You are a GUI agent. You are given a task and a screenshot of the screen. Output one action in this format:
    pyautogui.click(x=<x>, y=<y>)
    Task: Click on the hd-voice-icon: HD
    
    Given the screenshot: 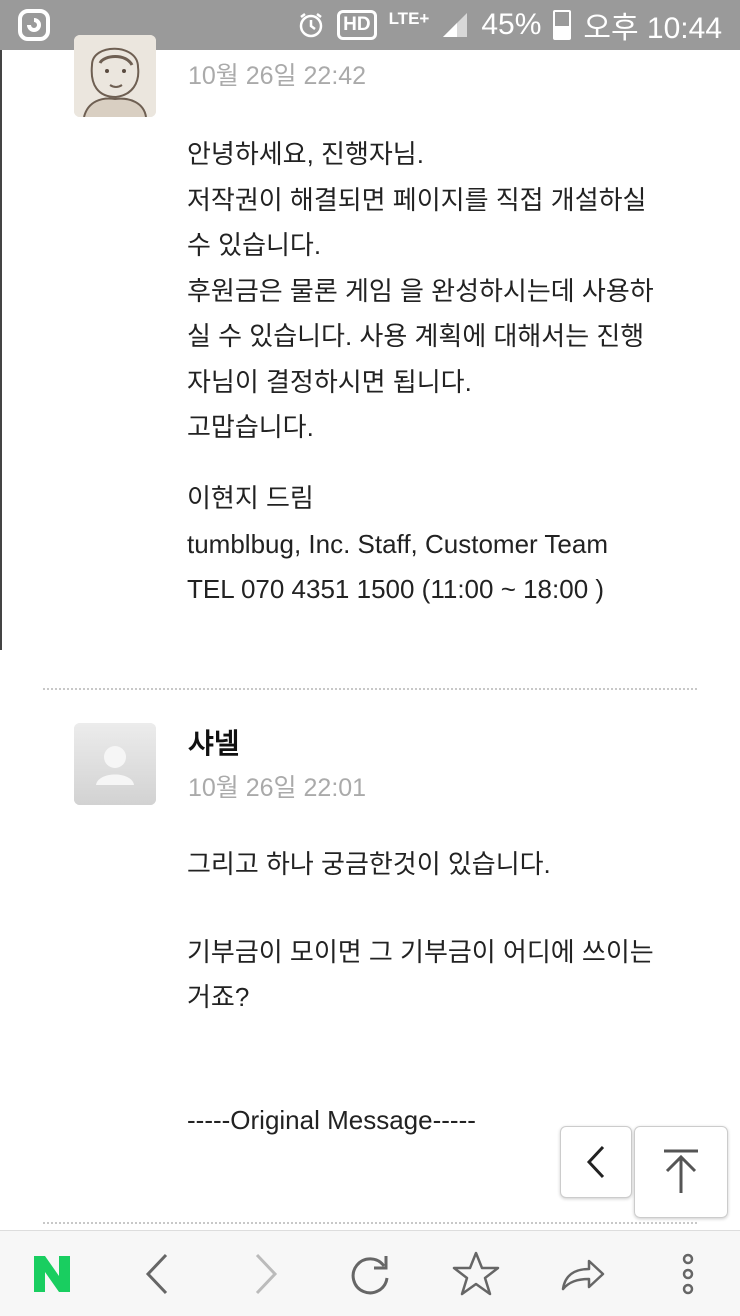 What is the action you would take?
    pyautogui.click(x=357, y=25)
    